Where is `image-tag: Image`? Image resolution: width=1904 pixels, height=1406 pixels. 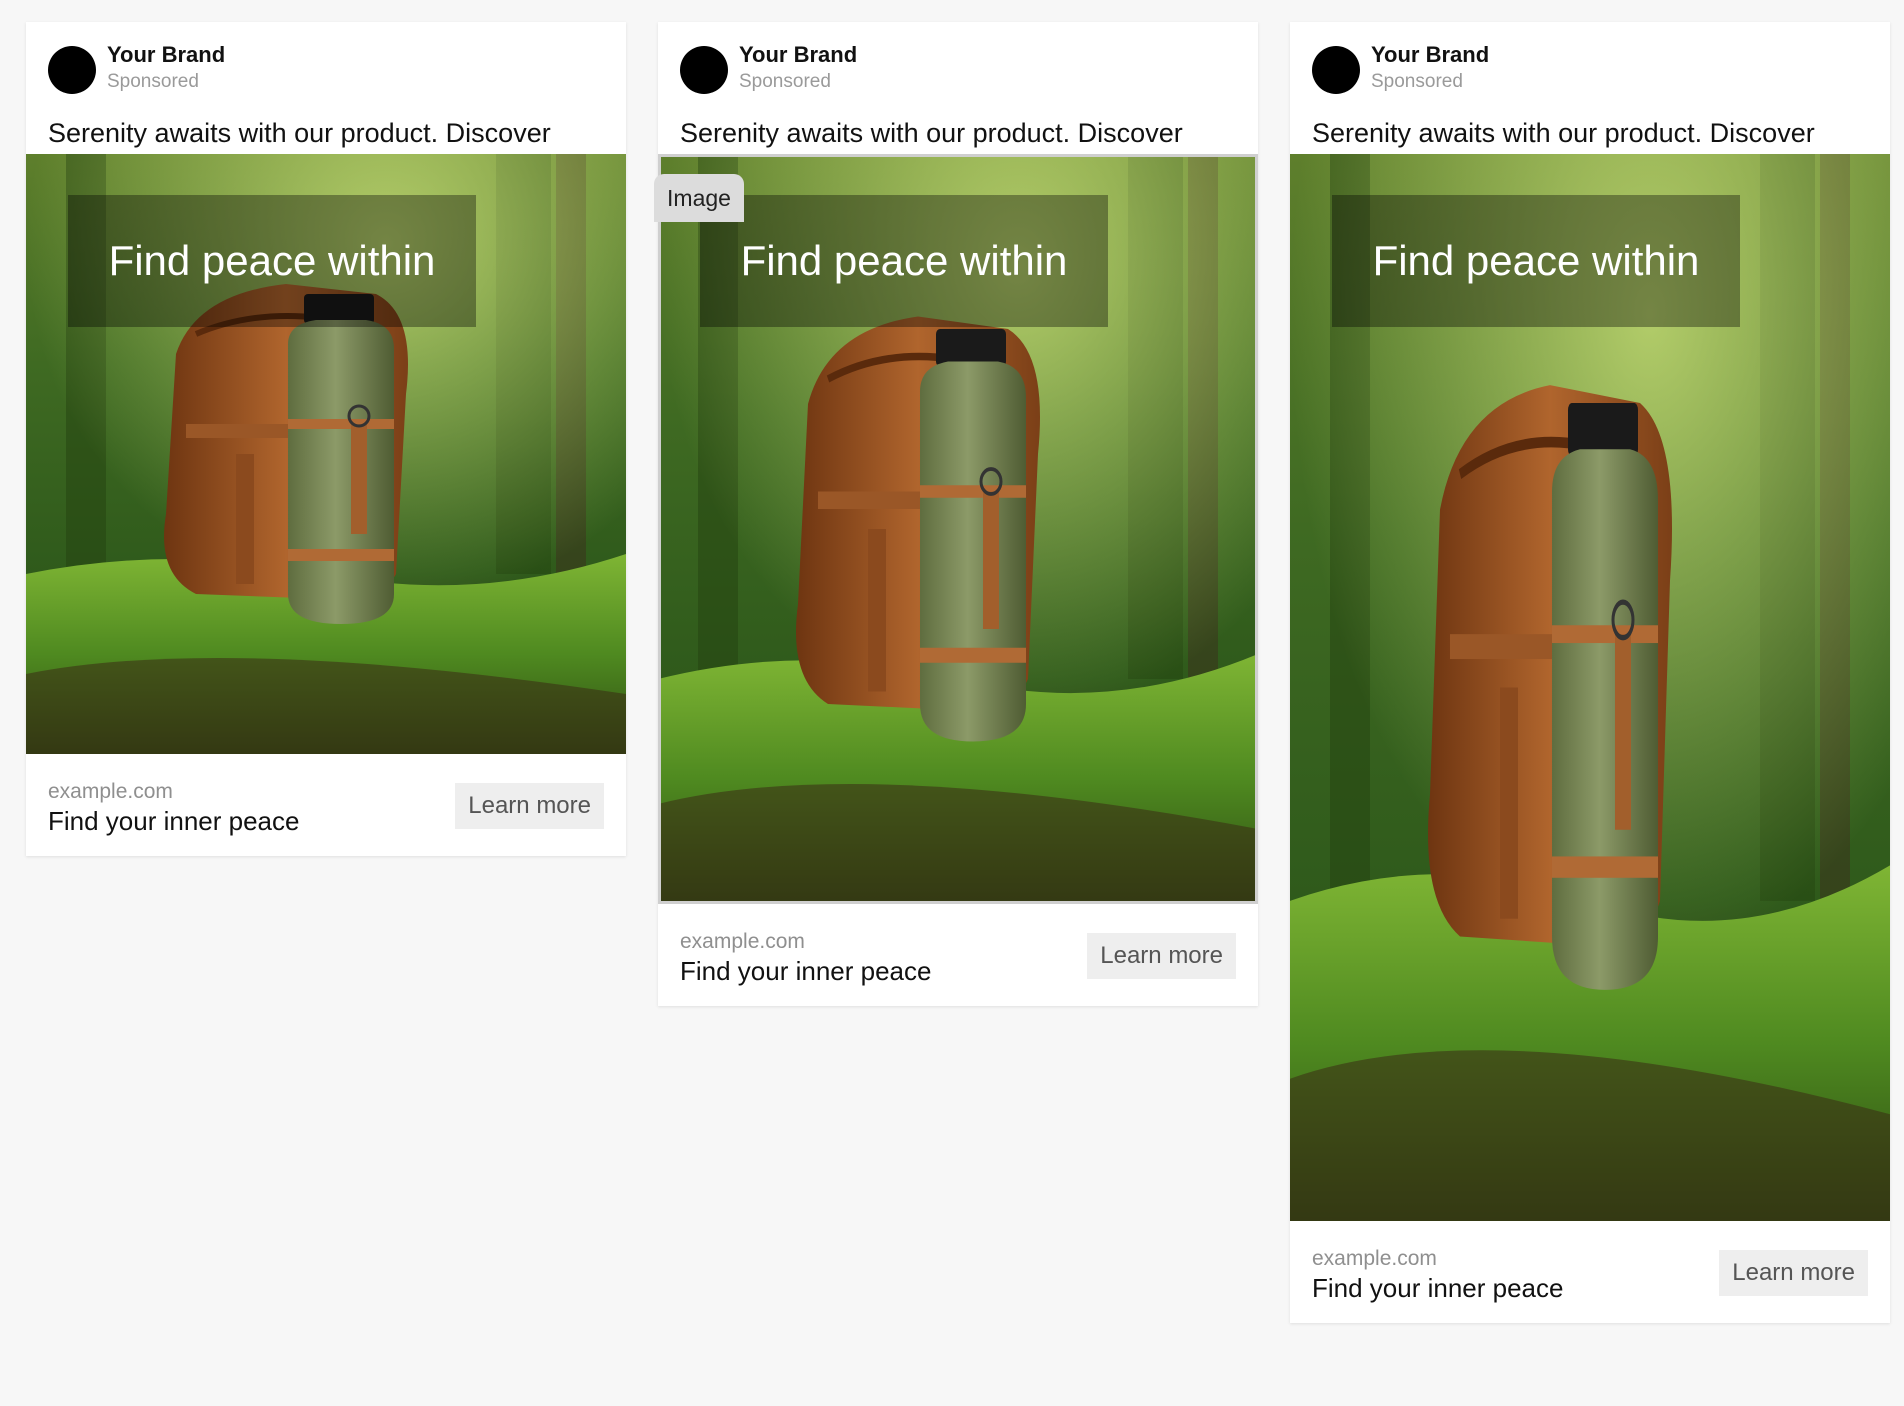 image-tag: Image is located at coordinates (699, 198).